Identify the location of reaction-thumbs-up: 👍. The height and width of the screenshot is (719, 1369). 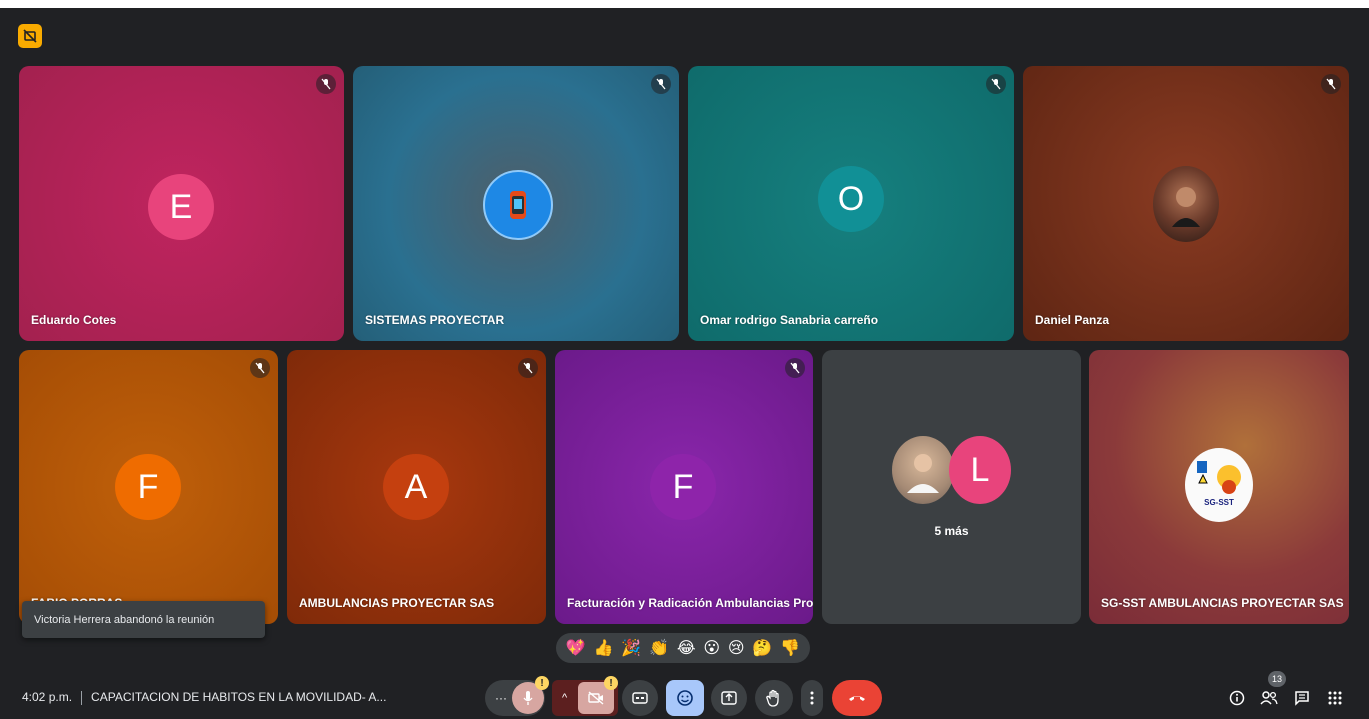
(604, 648).